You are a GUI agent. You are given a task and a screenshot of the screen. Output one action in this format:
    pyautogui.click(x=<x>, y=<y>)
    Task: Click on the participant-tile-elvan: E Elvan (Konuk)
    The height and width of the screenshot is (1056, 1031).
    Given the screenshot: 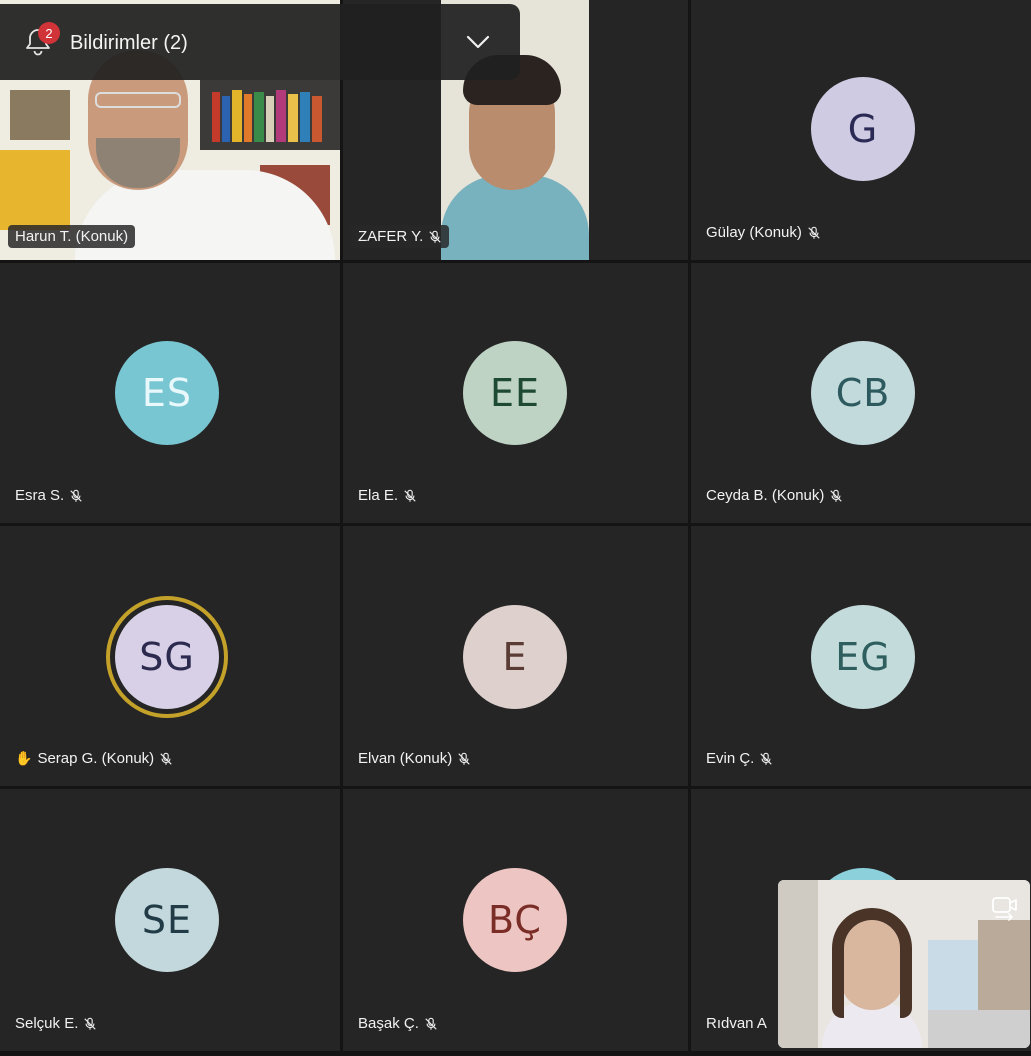 What is the action you would take?
    pyautogui.click(x=515, y=656)
    